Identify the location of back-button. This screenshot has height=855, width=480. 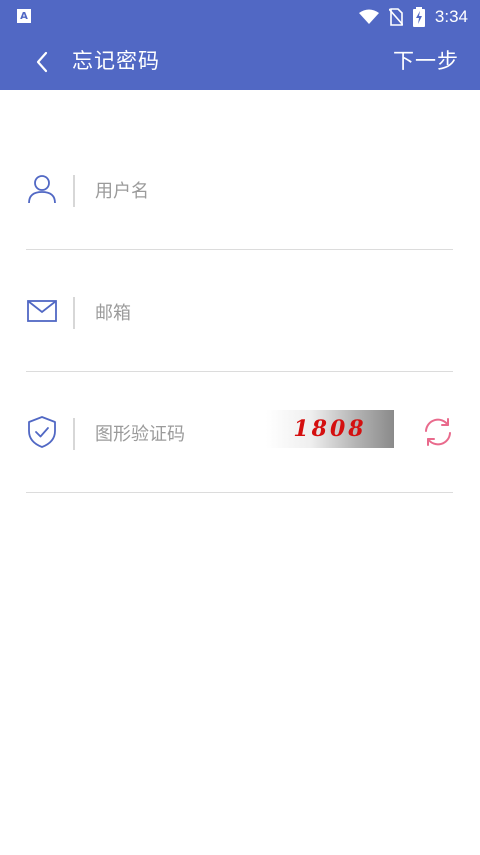
(42, 62).